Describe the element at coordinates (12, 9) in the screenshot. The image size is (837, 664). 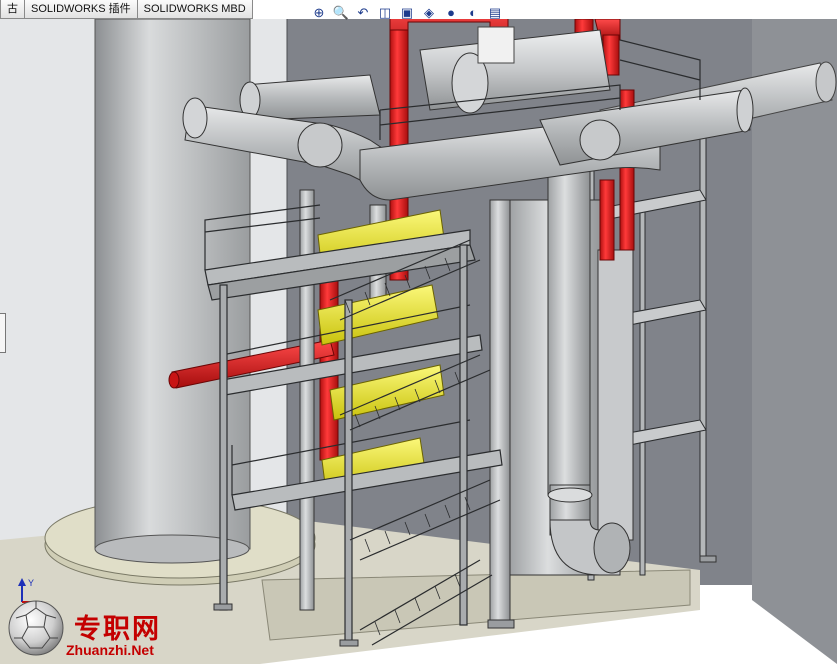
I see `tab-partial: 古` at that location.